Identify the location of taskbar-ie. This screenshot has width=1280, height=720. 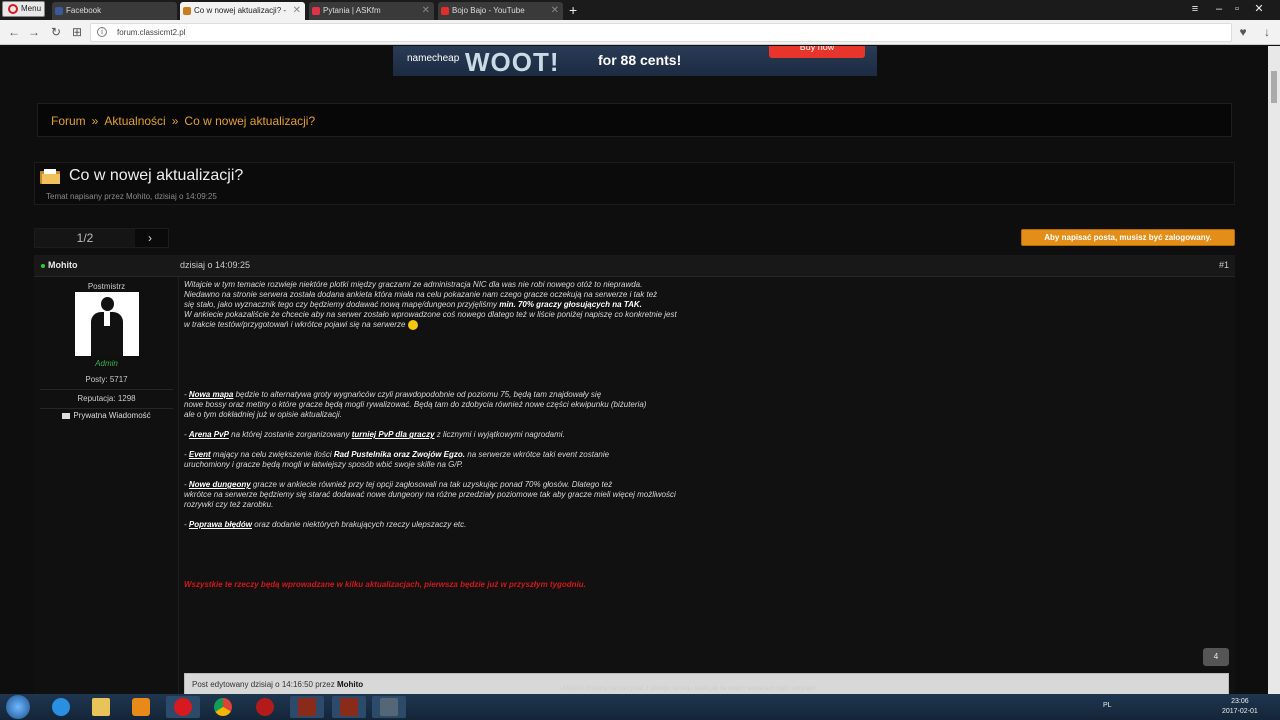
(61, 707).